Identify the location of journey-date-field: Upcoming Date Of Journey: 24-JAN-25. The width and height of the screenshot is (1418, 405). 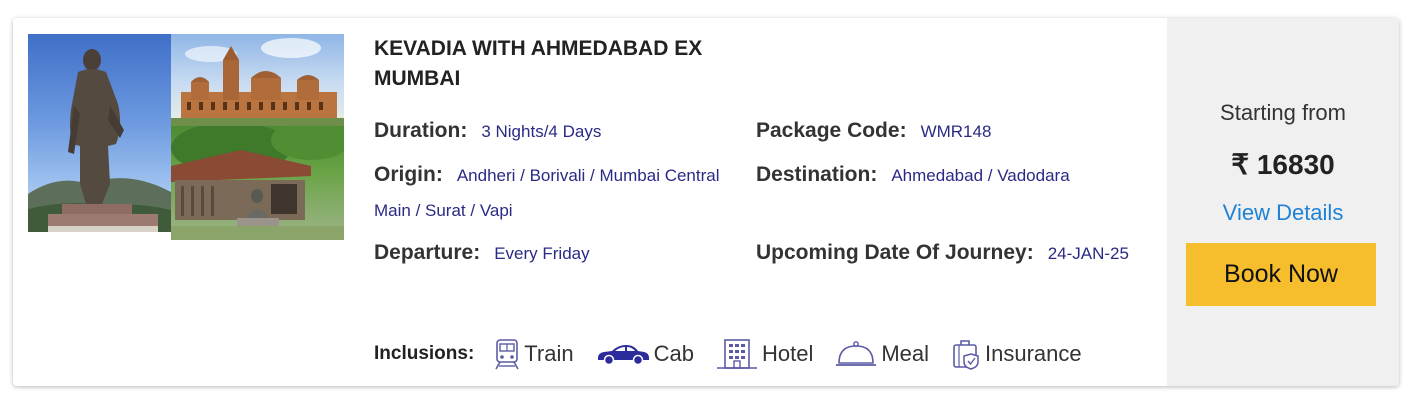
(948, 254).